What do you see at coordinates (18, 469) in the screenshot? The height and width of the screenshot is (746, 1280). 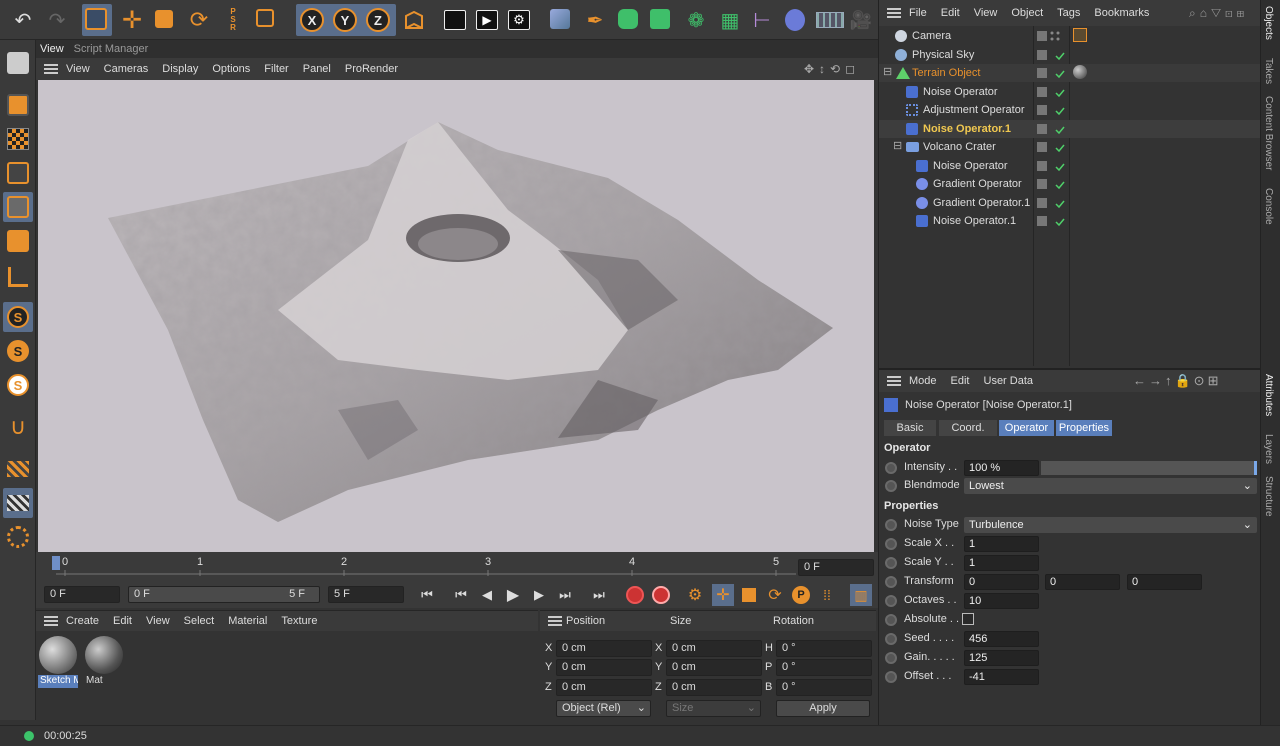 I see `workplane-button` at bounding box center [18, 469].